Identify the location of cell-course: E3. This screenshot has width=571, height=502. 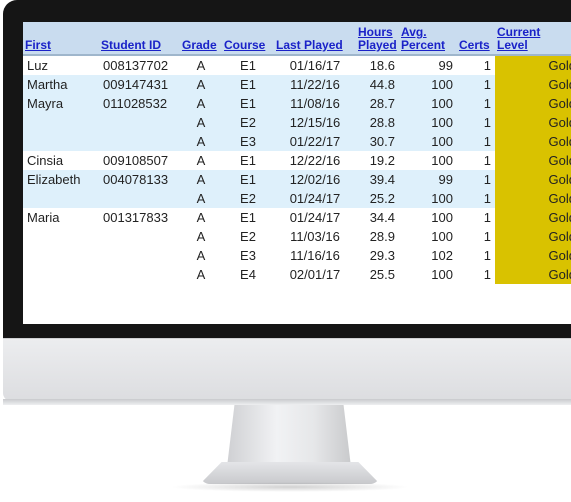
(248, 141).